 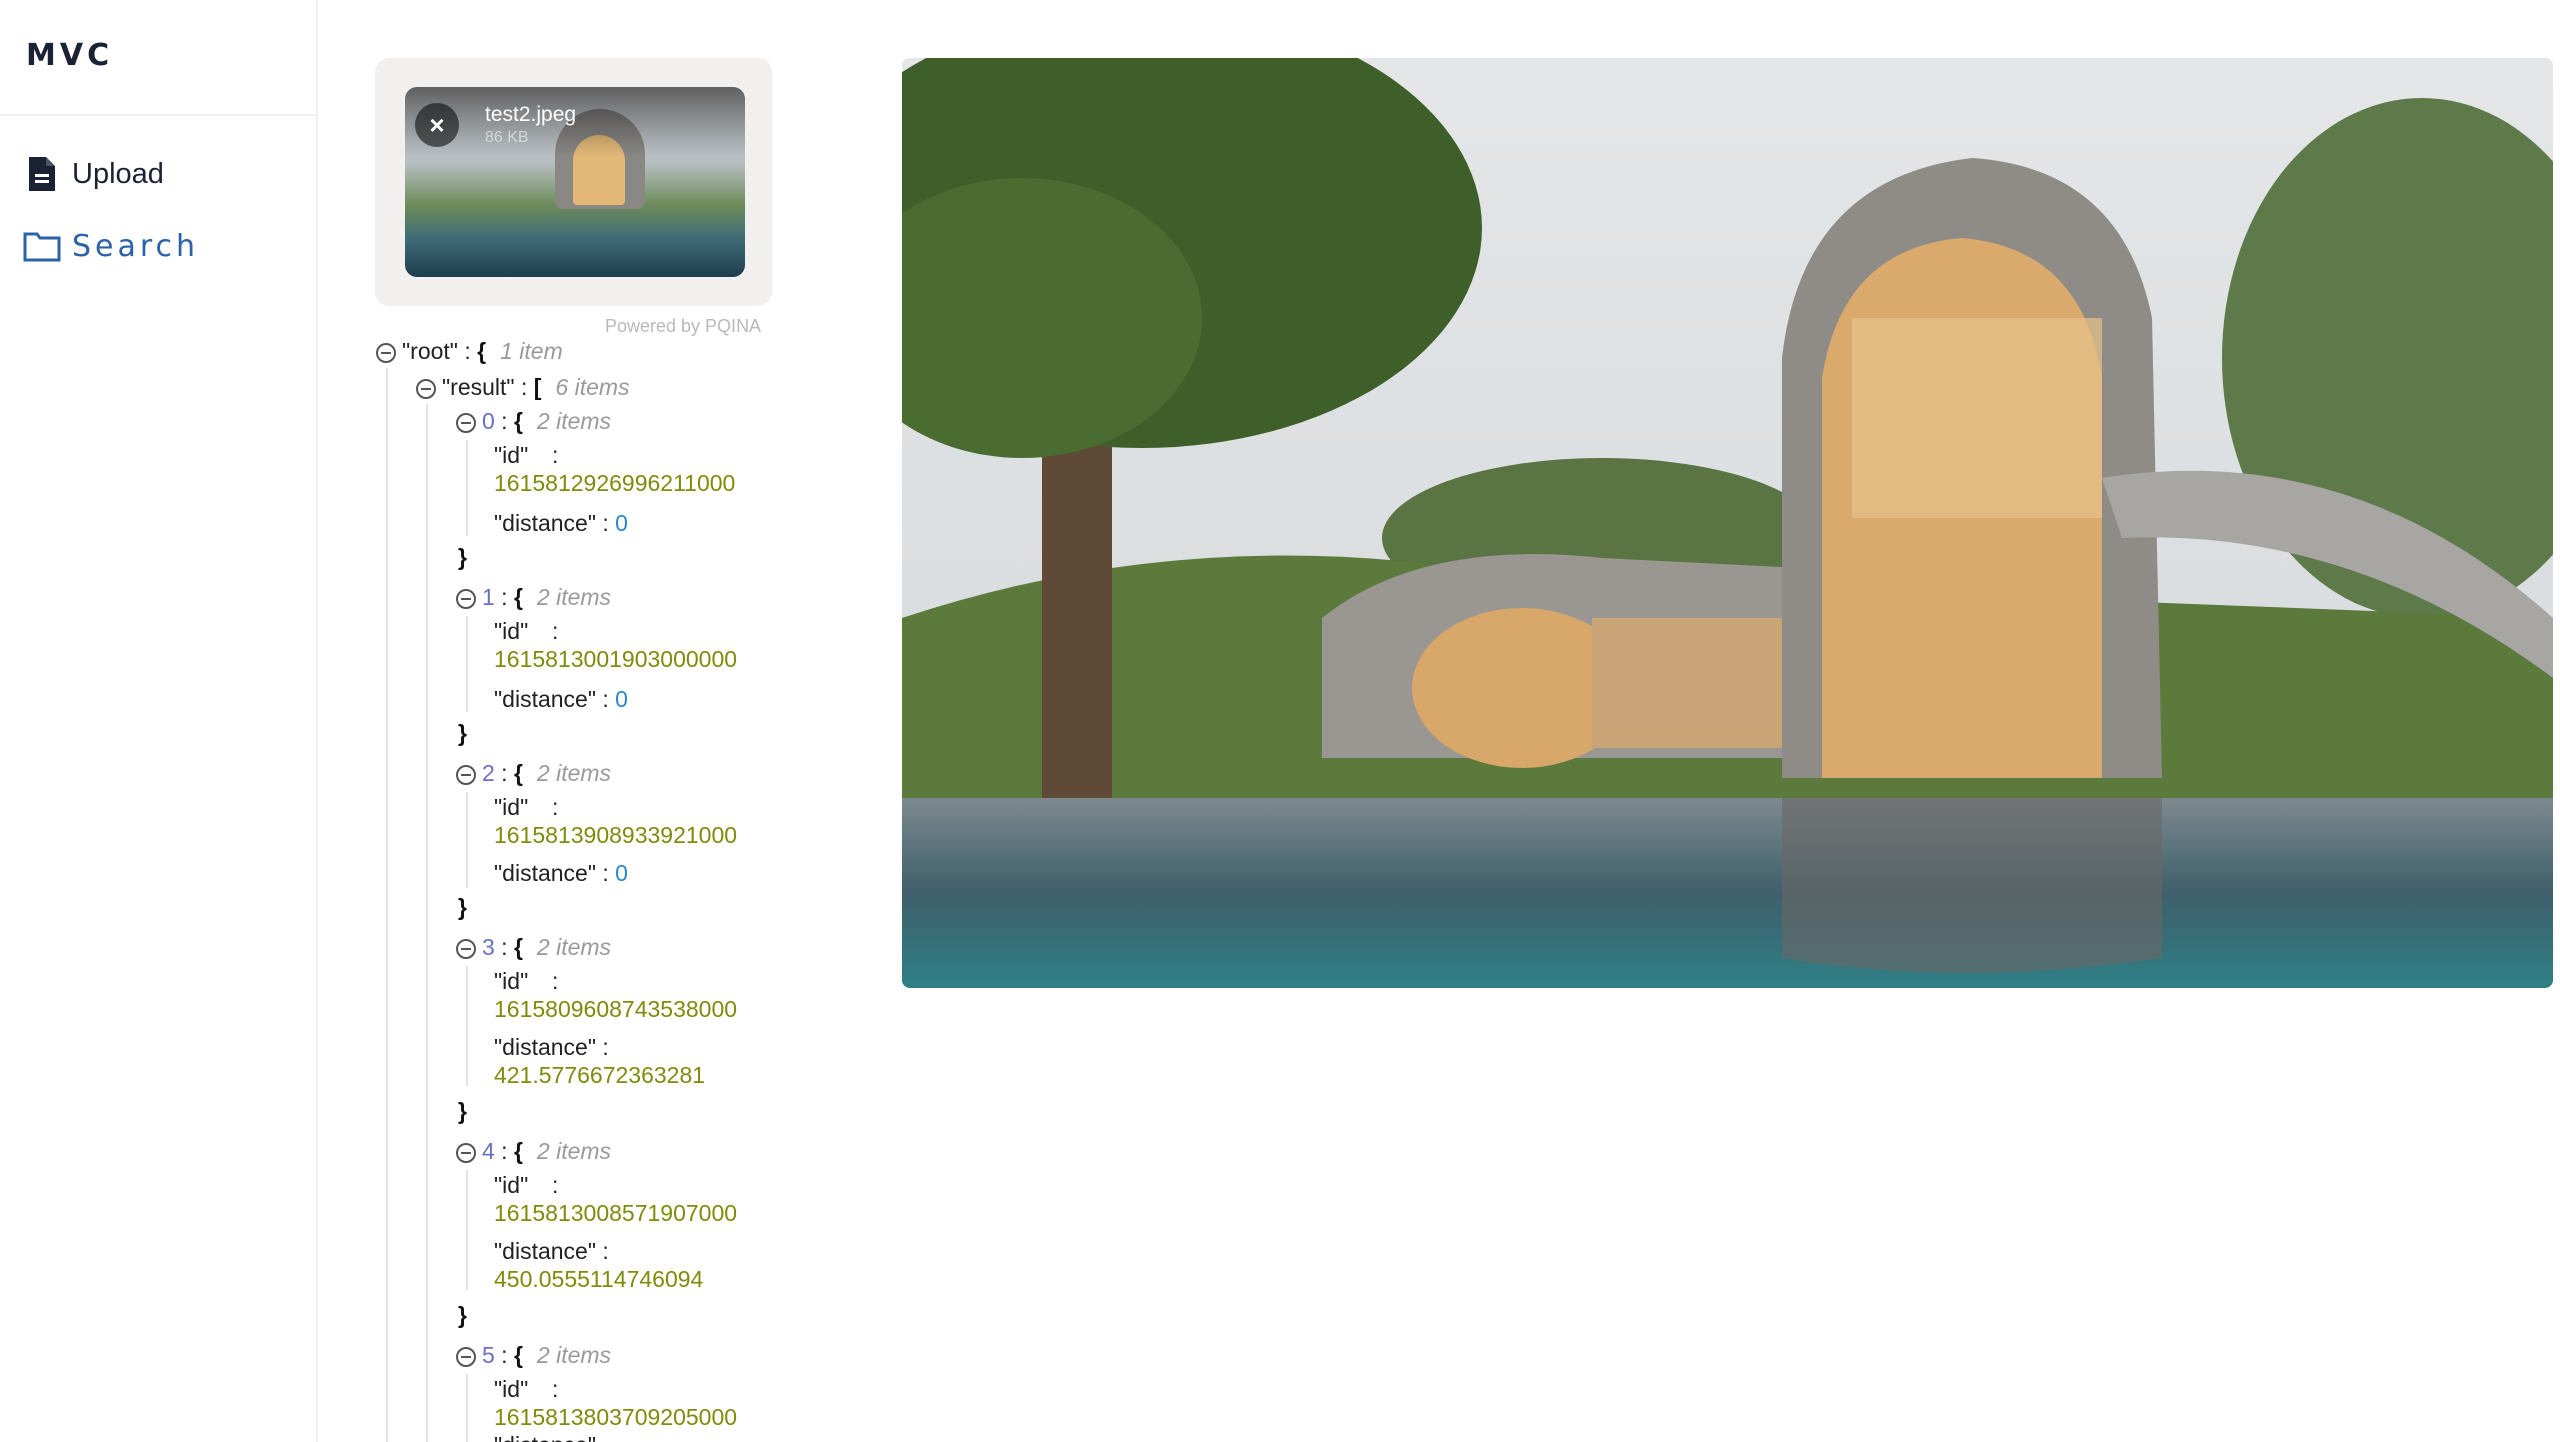 What do you see at coordinates (616, 1417) in the screenshot?
I see `json-value-id: 1615813803709205000` at bounding box center [616, 1417].